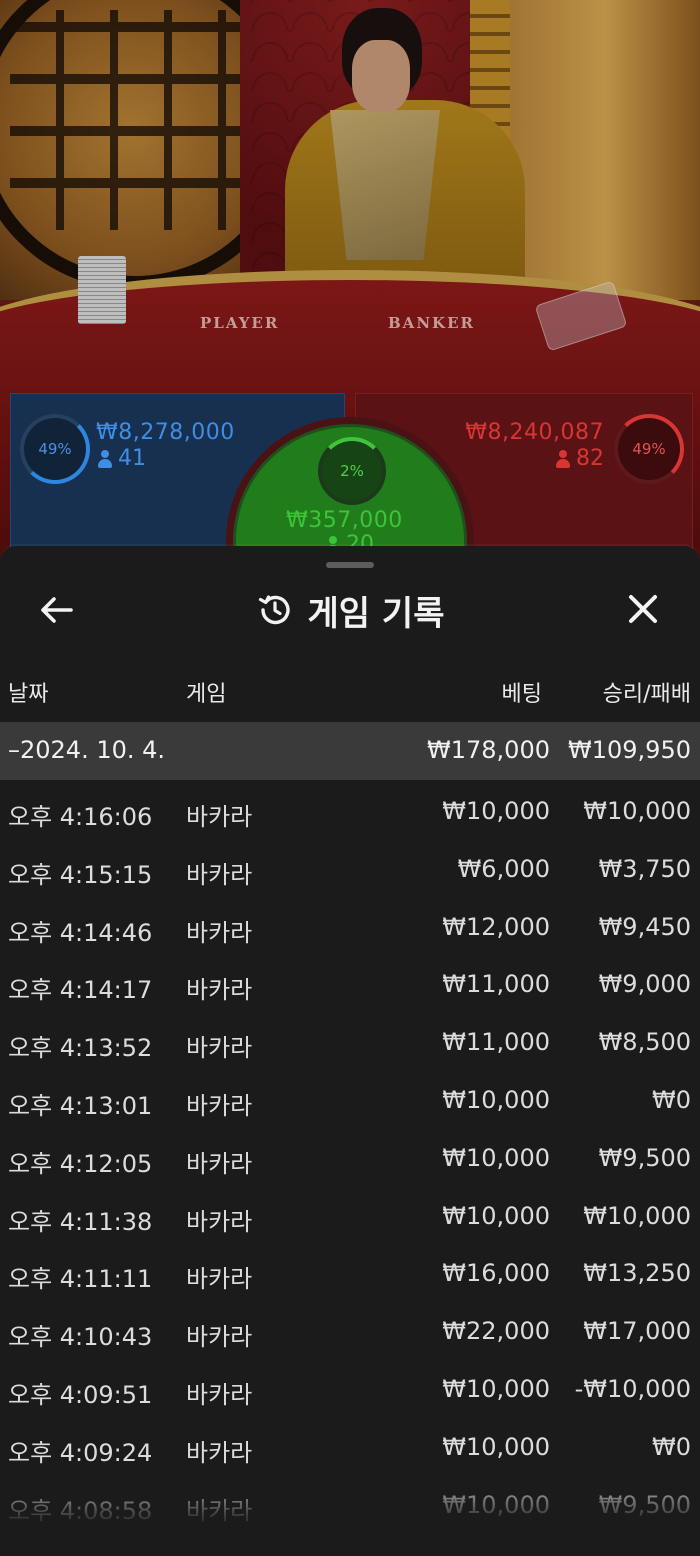  Describe the element at coordinates (350, 1449) in the screenshot. I see `table-row: 오후 4:09:24 바카라 ₩10,000 ₩0` at that location.